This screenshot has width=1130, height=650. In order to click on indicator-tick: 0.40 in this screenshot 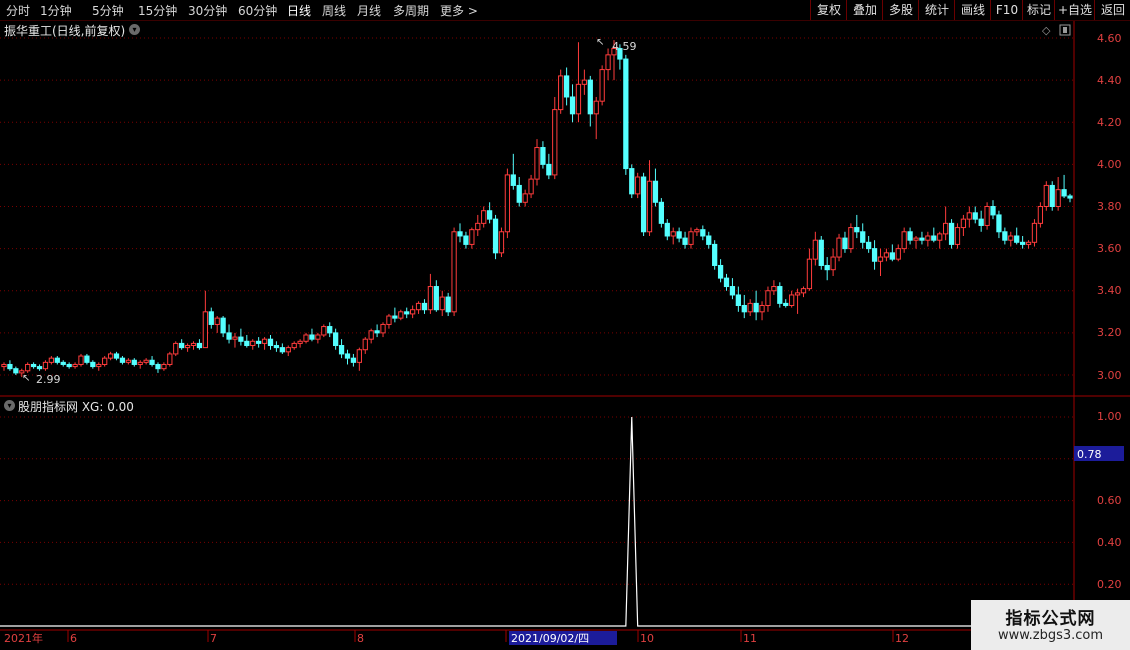, I will do `click(1109, 542)`.